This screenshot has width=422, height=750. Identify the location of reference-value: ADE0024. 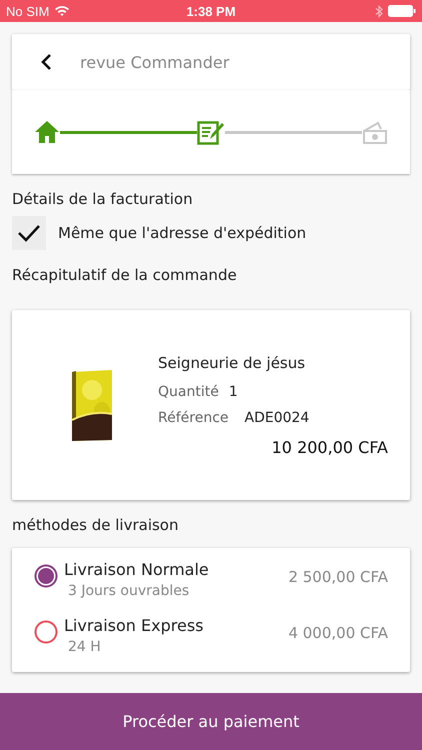
(277, 418).